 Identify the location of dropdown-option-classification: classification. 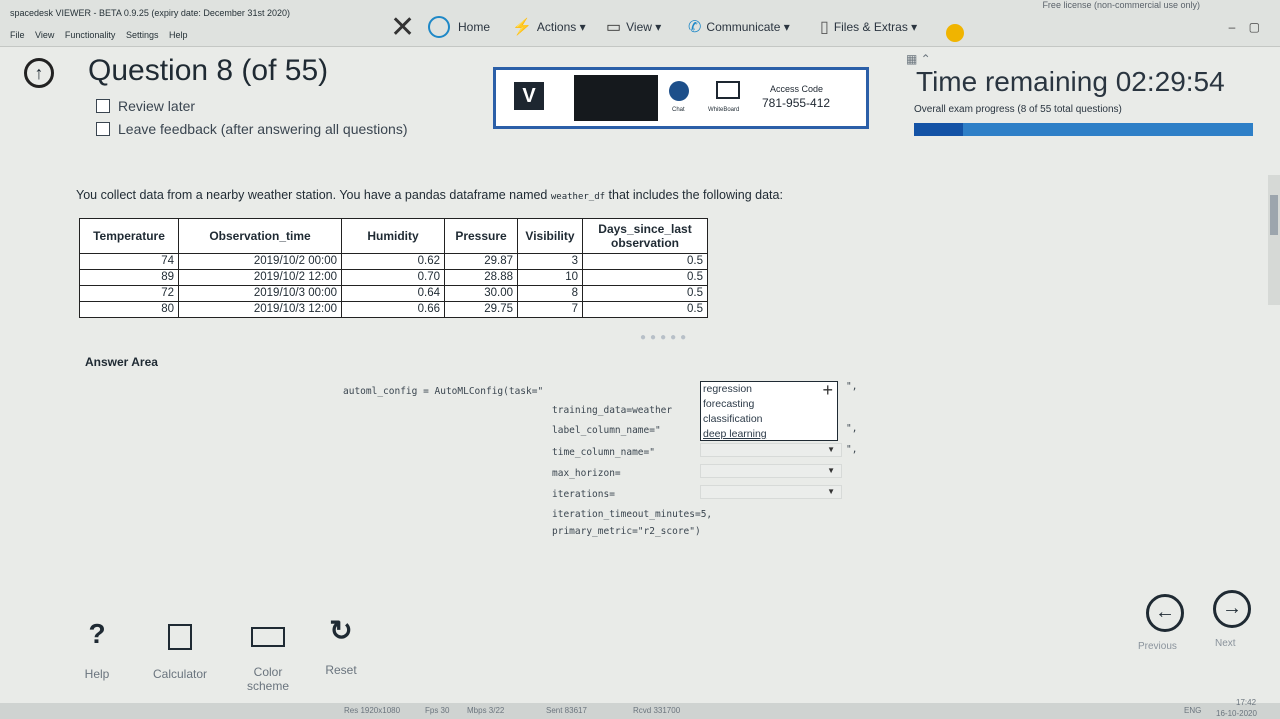
(769, 419).